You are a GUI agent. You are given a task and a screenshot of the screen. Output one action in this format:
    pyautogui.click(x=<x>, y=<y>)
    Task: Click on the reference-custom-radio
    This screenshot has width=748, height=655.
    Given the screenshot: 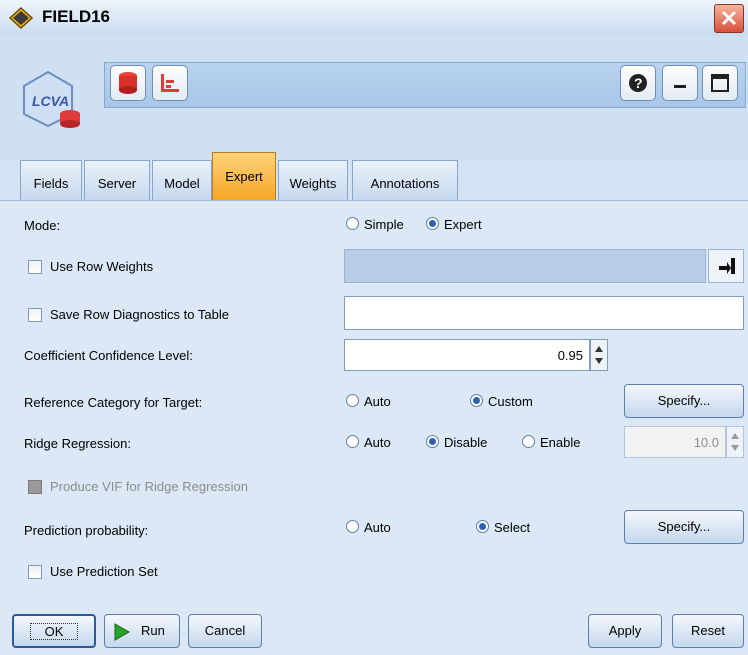 What is the action you would take?
    pyautogui.click(x=476, y=400)
    